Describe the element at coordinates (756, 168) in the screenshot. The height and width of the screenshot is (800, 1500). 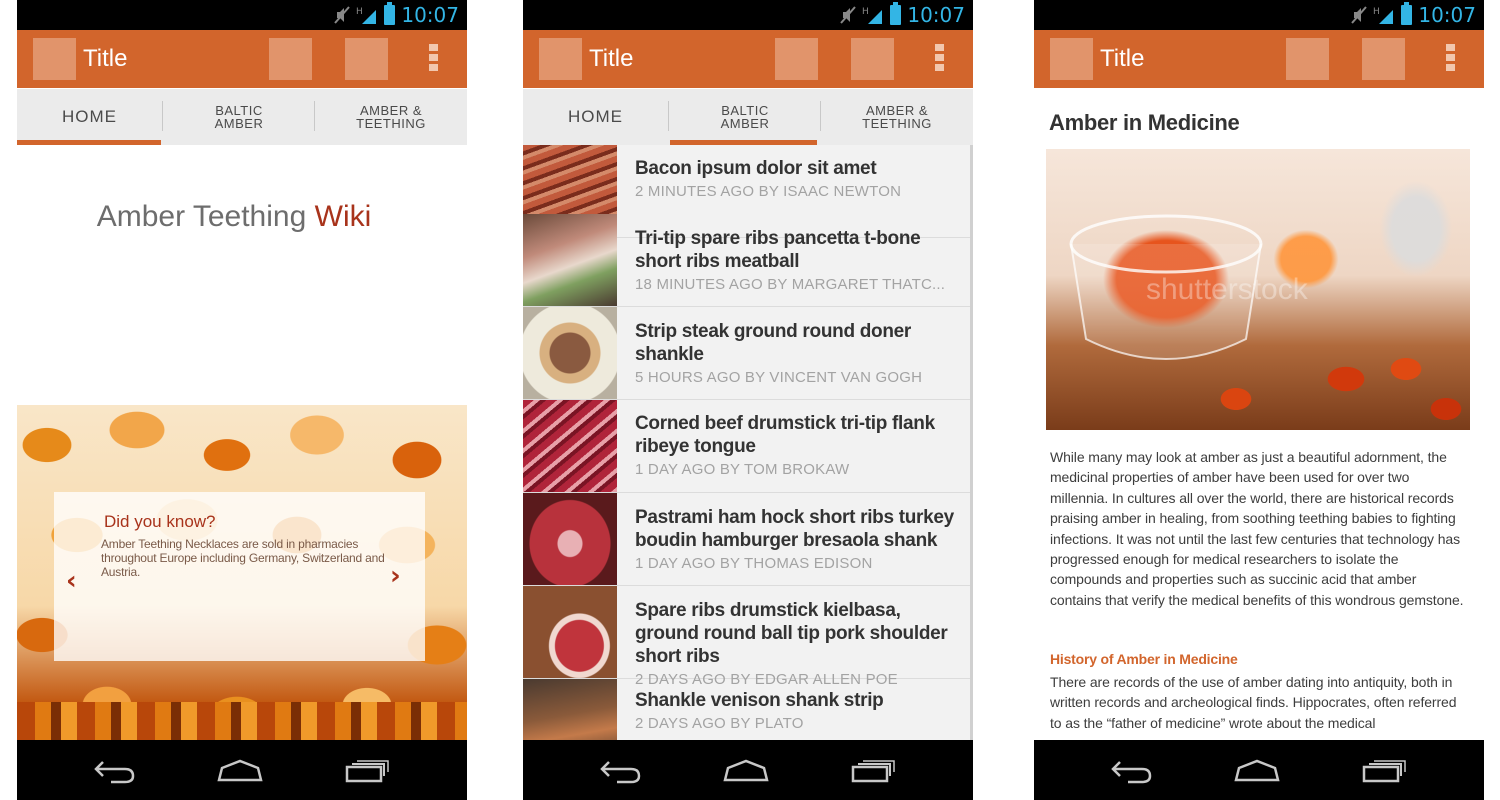
I see `item-title: Bacon ipsum dolor sit amet` at that location.